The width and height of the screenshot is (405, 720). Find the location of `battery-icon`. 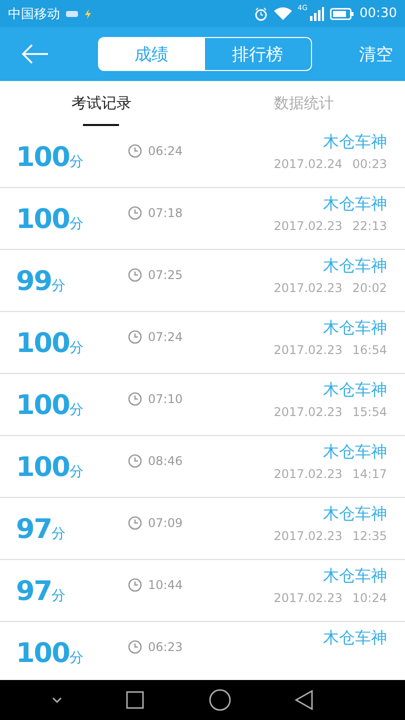

battery-icon is located at coordinates (342, 14).